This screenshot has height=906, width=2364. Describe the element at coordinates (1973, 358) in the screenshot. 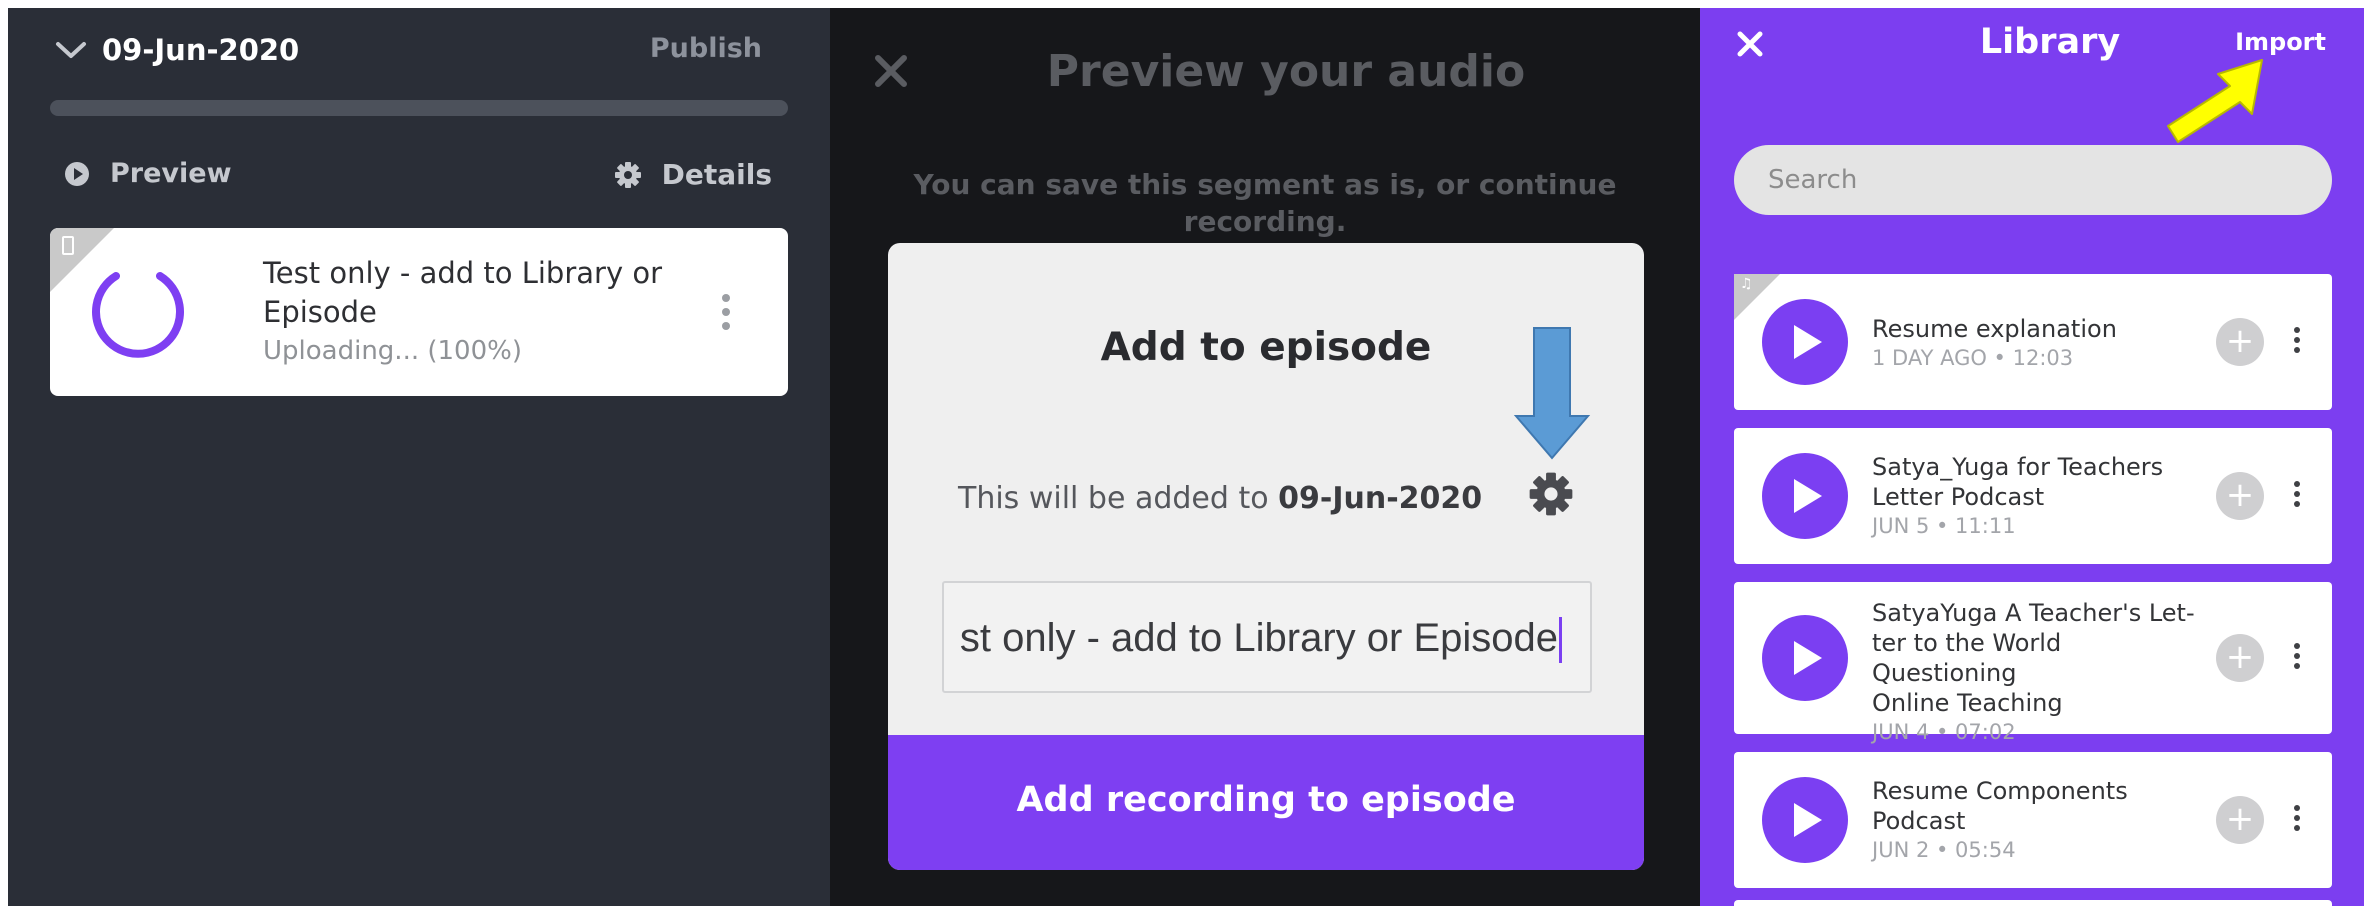

I see `item-meta: 1 DAY AGO • 12:03` at that location.